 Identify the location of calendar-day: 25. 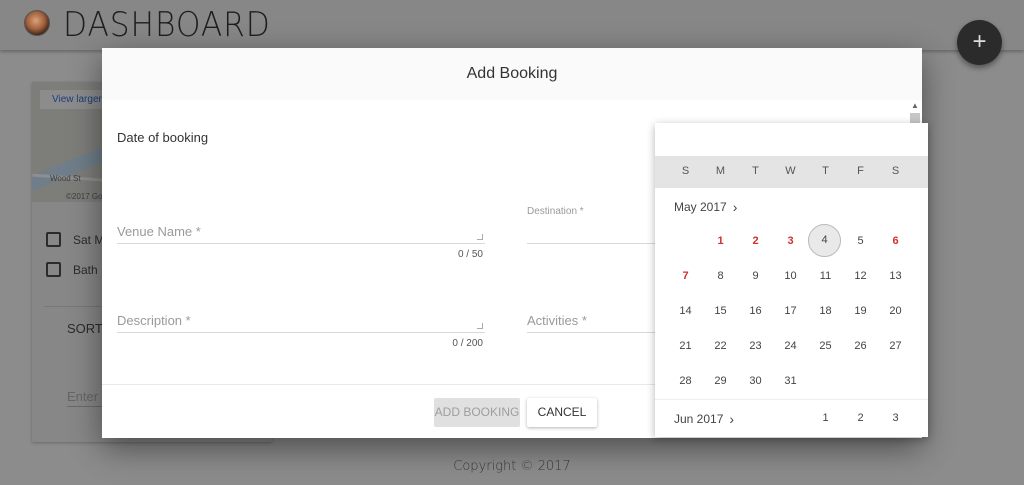
(825, 346).